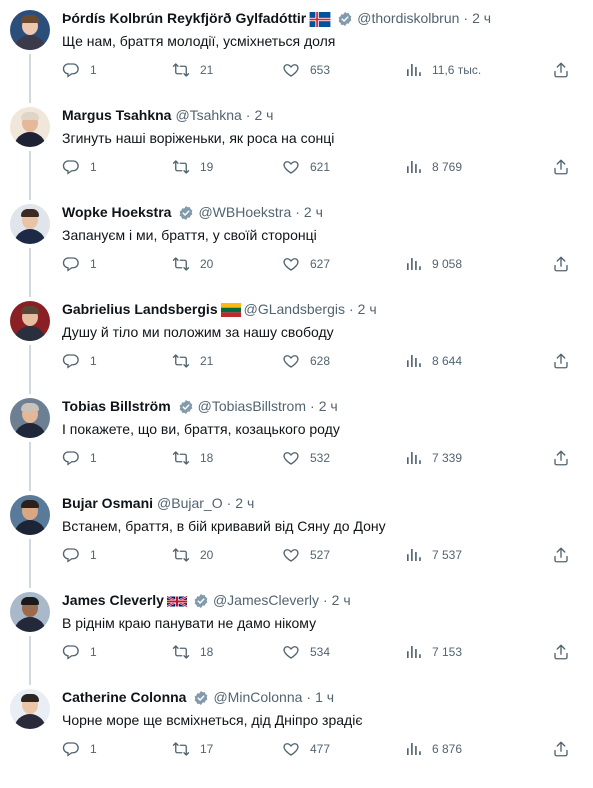  I want to click on heart-icon, so click(296, 458).